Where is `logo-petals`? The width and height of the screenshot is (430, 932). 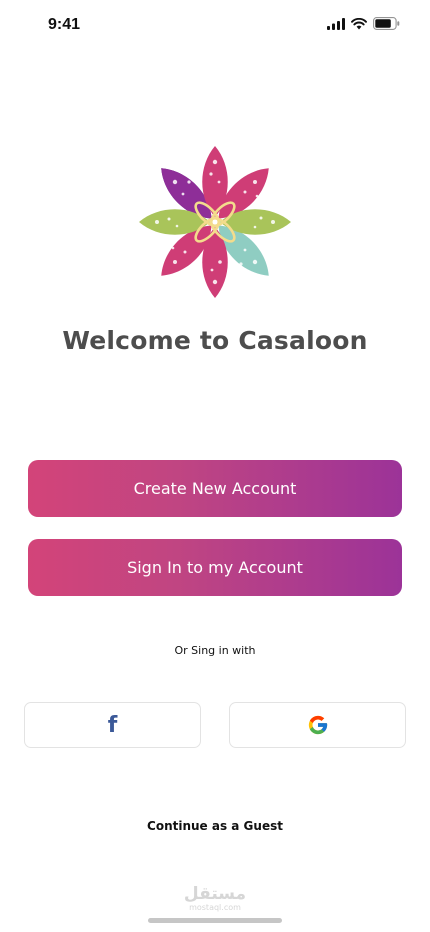 logo-petals is located at coordinates (215, 222).